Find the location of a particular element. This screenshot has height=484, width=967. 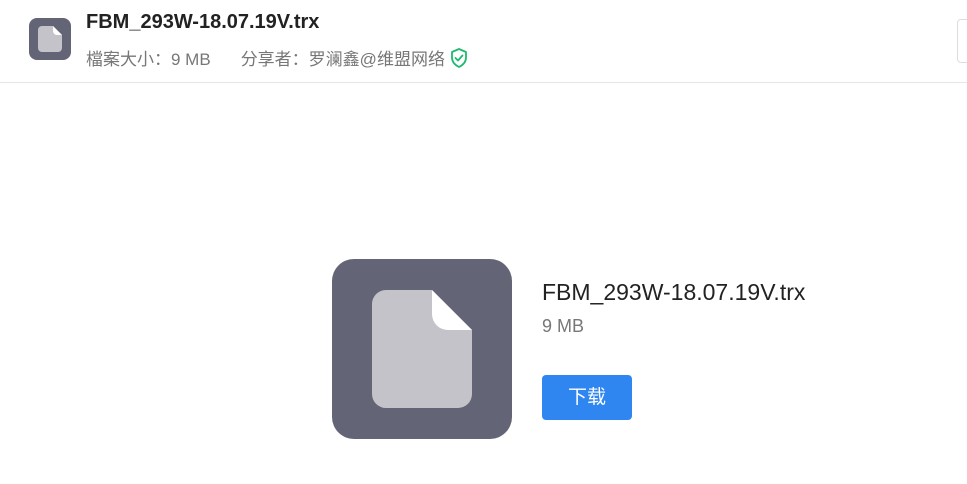

header-meta: 檔案大小：9 MB 分享者：罗澜鑫@维盟网络 is located at coordinates (277, 57).